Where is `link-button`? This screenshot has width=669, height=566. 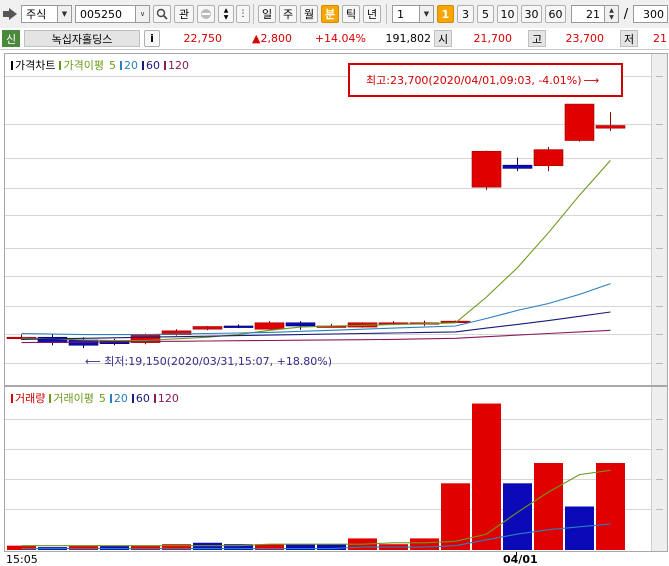
link-button is located at coordinates (206, 14).